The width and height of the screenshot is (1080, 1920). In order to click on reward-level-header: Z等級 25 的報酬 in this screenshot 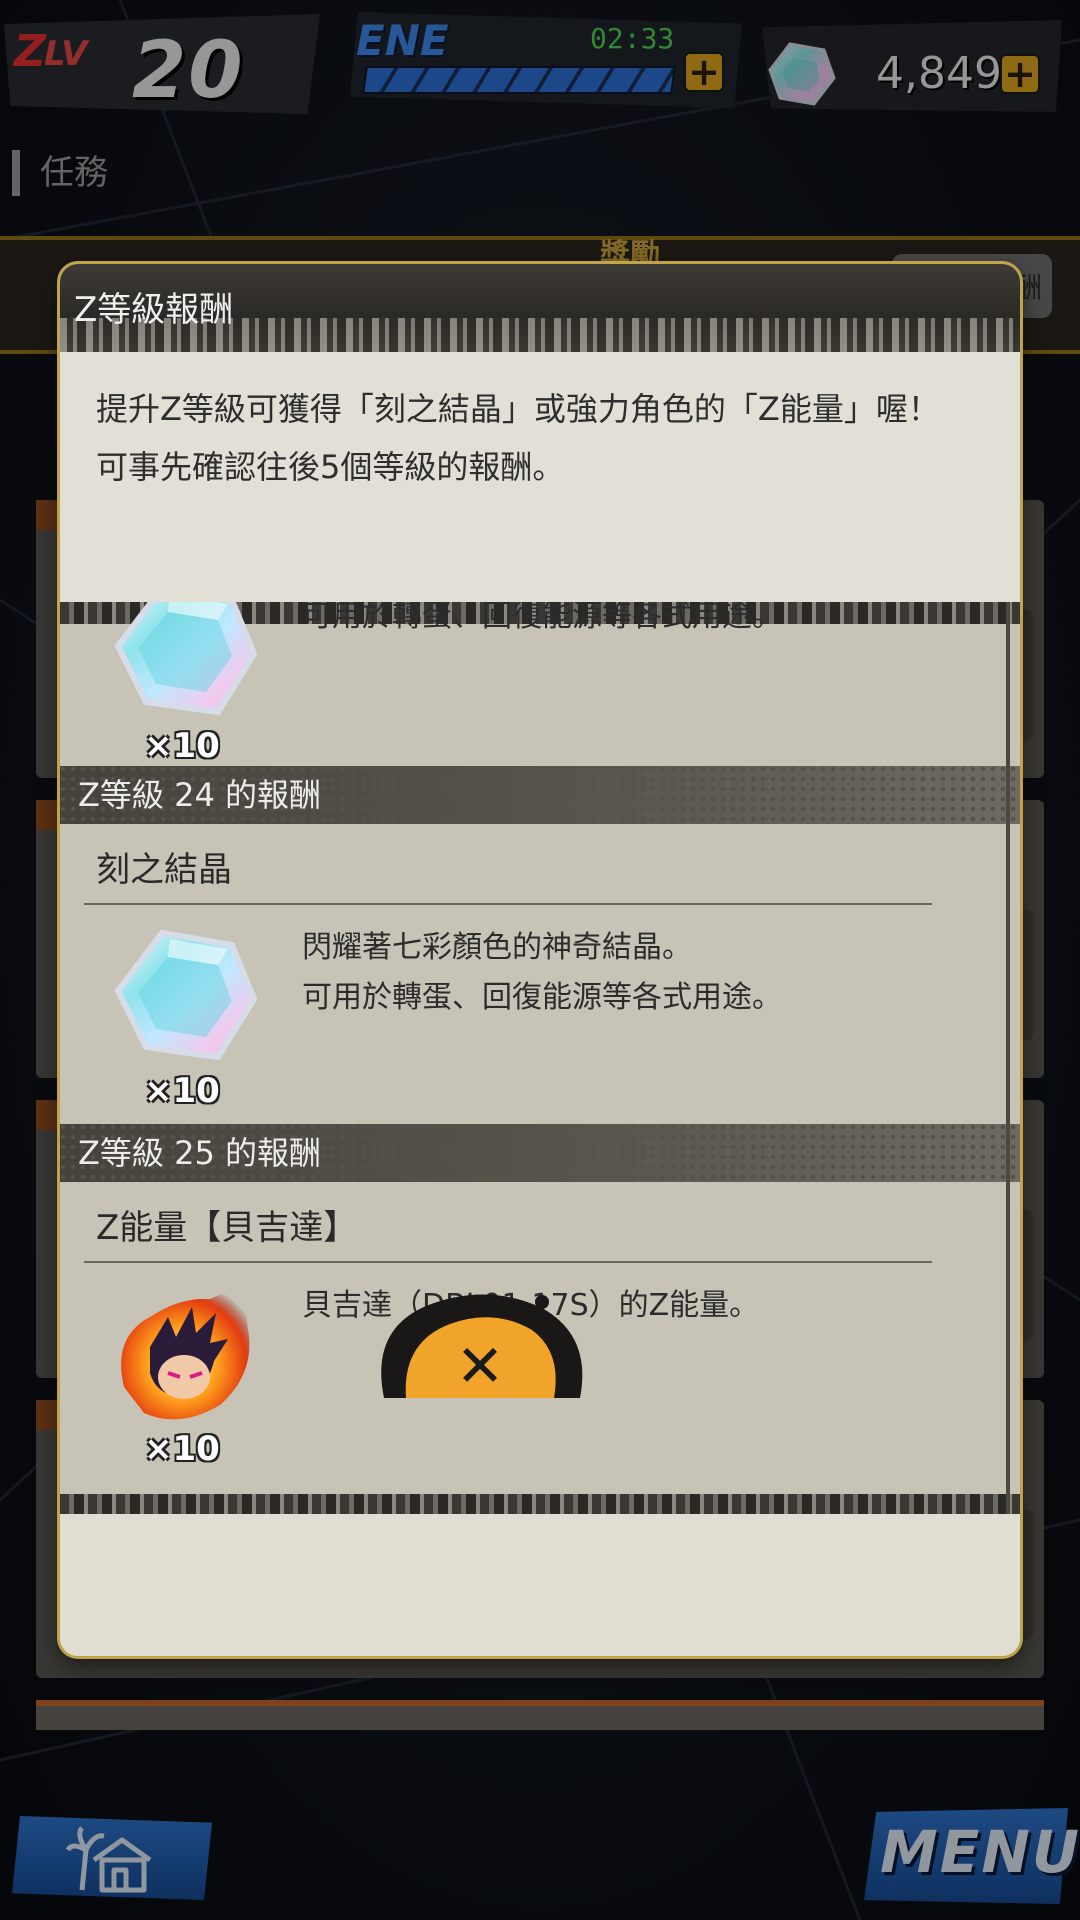, I will do `click(540, 1153)`.